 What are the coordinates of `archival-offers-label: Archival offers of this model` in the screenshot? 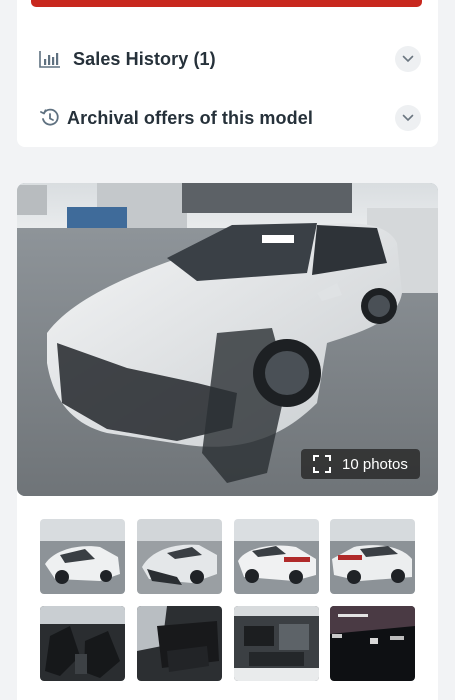 It's located at (190, 117).